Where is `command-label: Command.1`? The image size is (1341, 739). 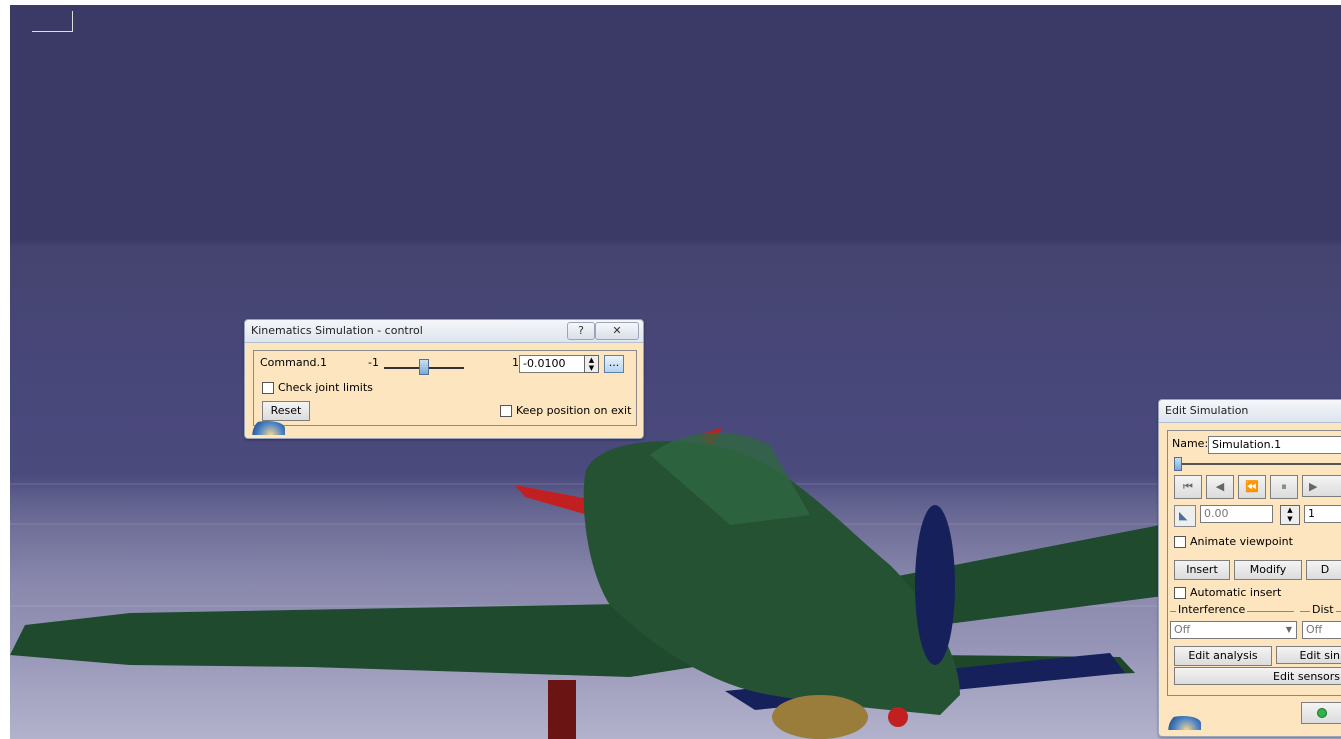
command-label: Command.1 is located at coordinates (294, 362).